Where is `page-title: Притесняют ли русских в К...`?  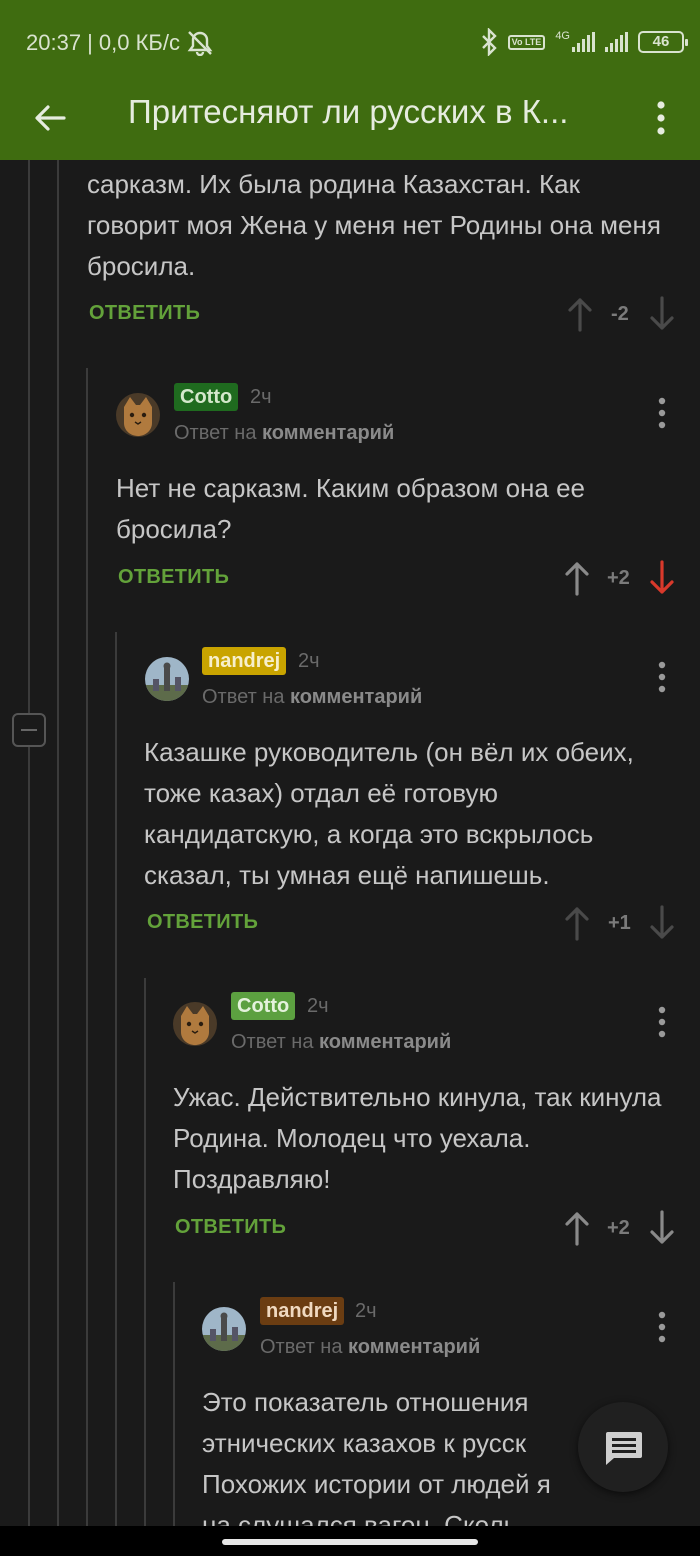 page-title: Притесняют ли русских в К... is located at coordinates (348, 111).